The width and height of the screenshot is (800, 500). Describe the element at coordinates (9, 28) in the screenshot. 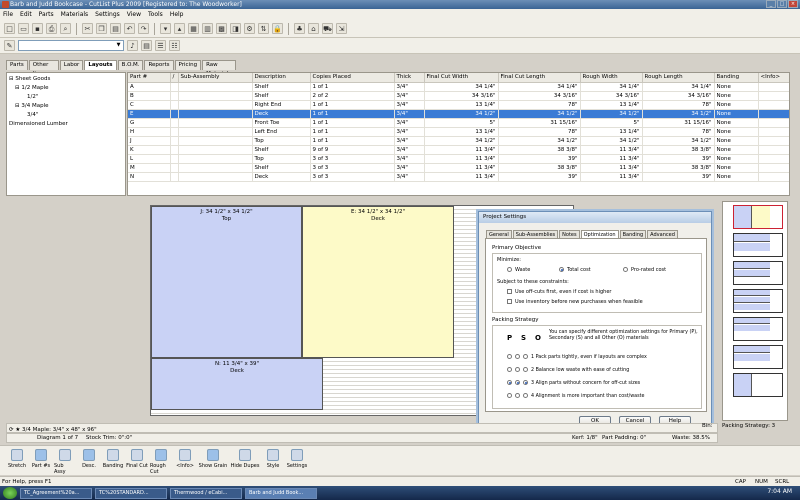

I see `new-file-icon: □` at that location.